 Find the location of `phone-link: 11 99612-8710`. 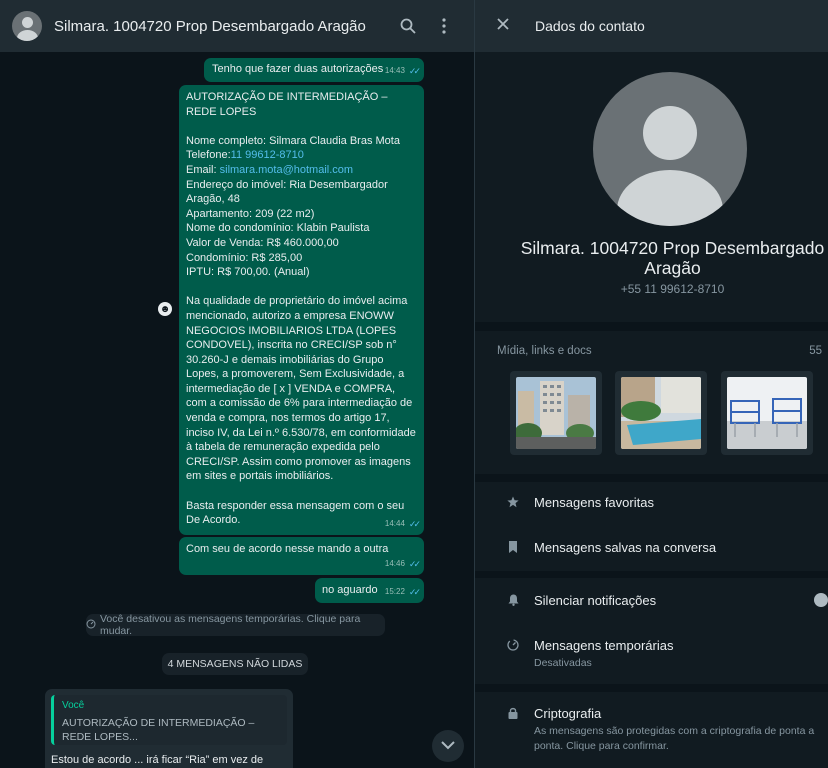

phone-link: 11 99612-8710 is located at coordinates (267, 155).